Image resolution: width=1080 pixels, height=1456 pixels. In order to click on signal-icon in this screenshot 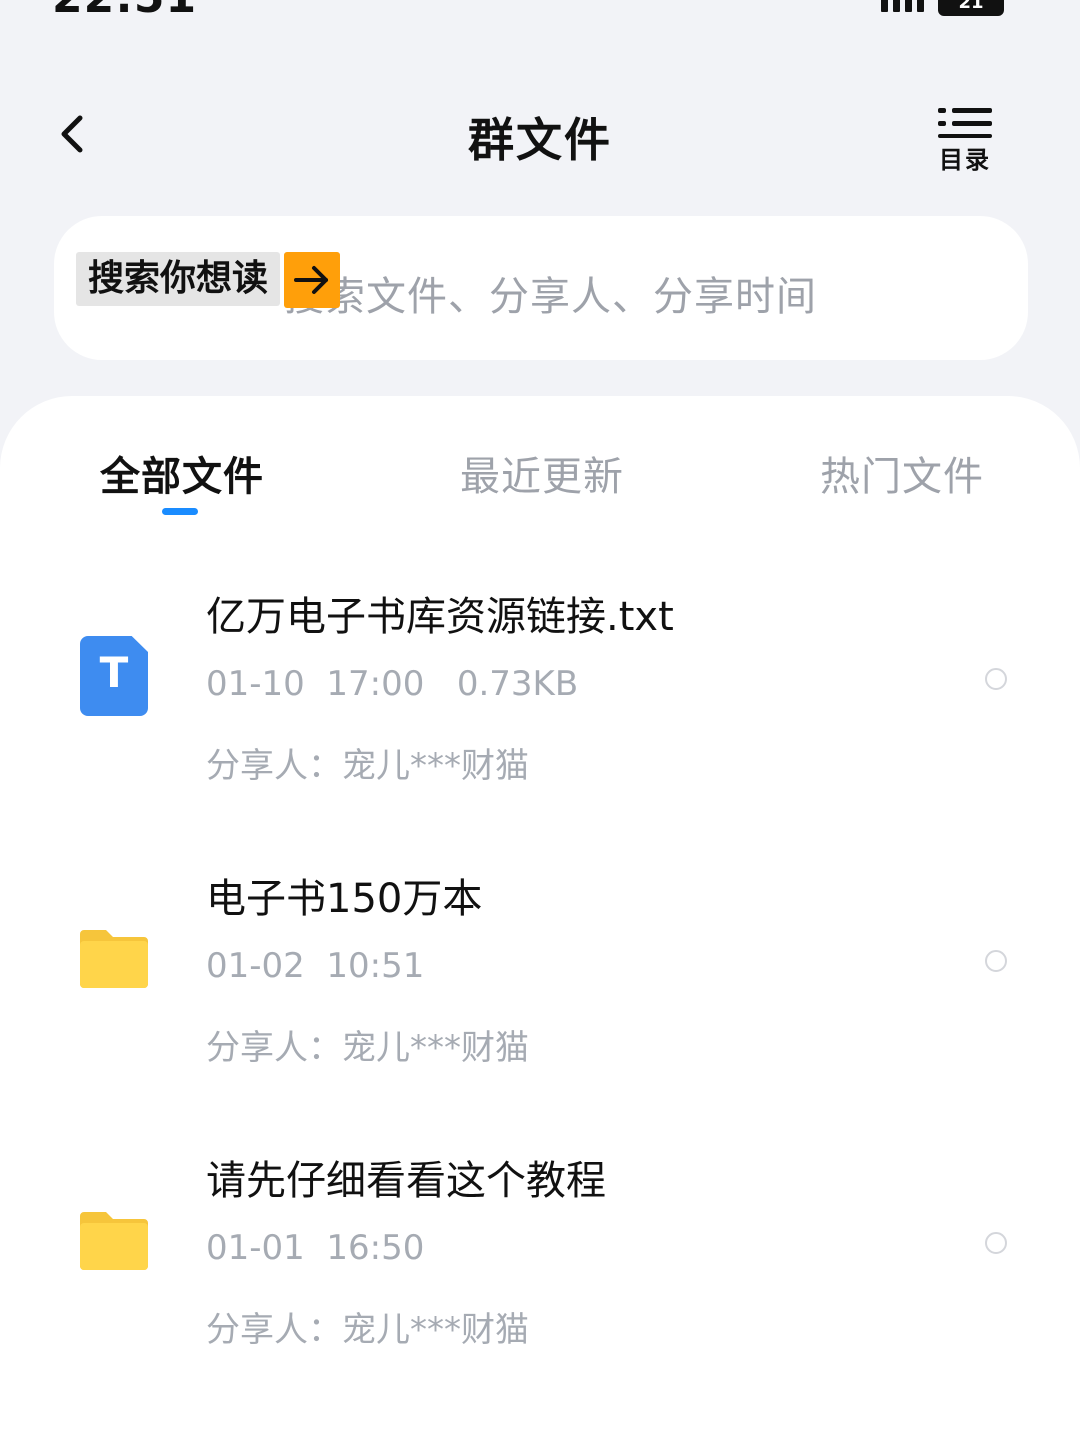, I will do `click(902, 6)`.